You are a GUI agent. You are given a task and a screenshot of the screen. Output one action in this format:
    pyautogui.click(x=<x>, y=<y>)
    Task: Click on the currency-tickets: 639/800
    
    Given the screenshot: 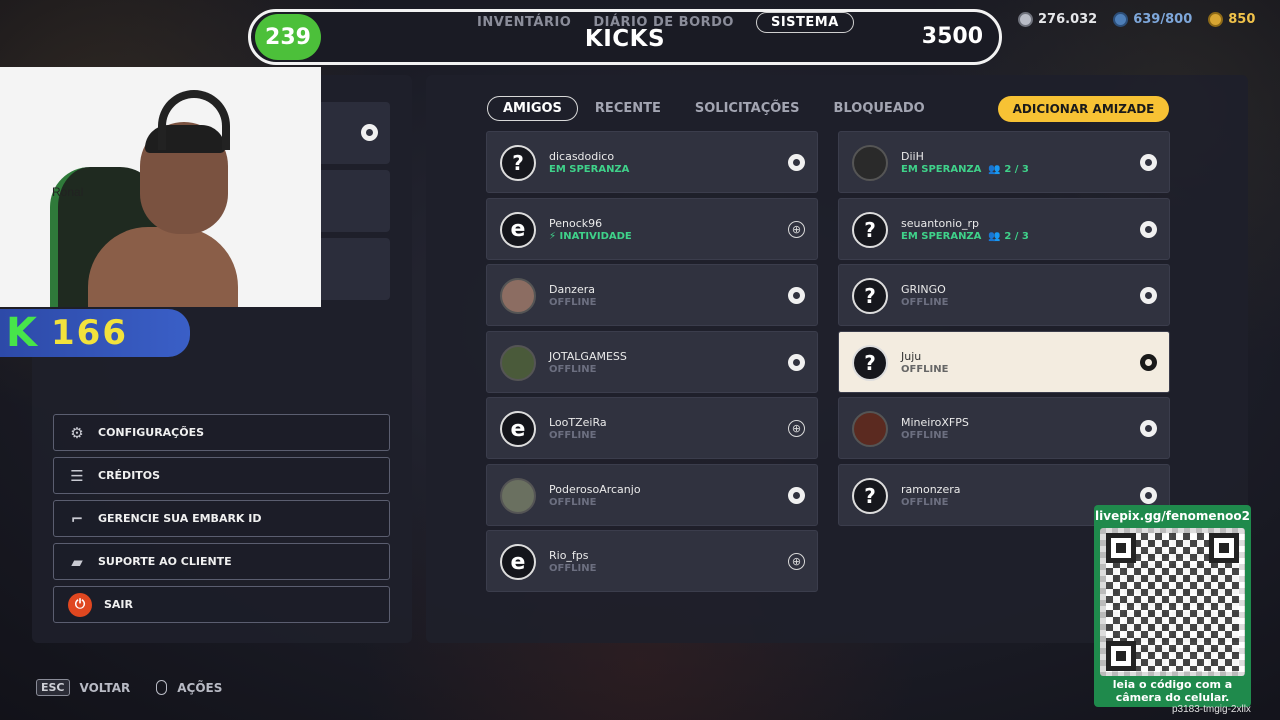 What is the action you would take?
    pyautogui.click(x=1152, y=19)
    